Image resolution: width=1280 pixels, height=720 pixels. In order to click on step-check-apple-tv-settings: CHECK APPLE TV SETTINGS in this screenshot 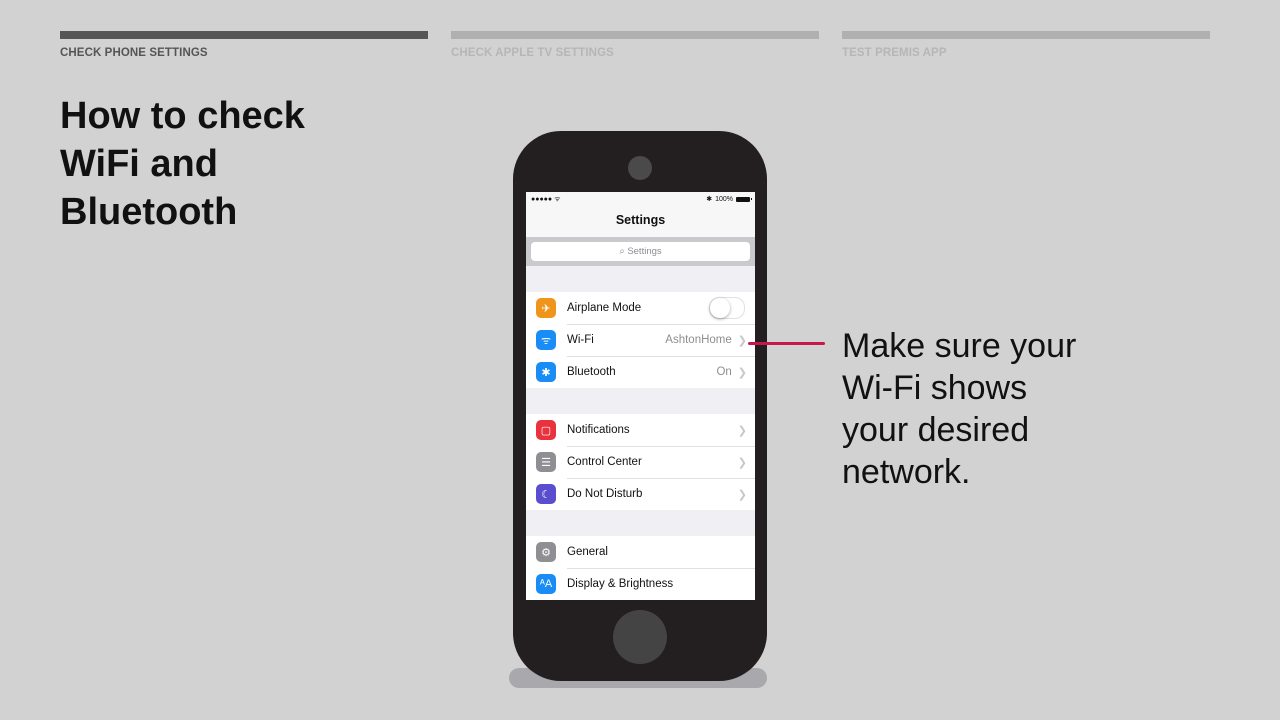, I will do `click(635, 45)`.